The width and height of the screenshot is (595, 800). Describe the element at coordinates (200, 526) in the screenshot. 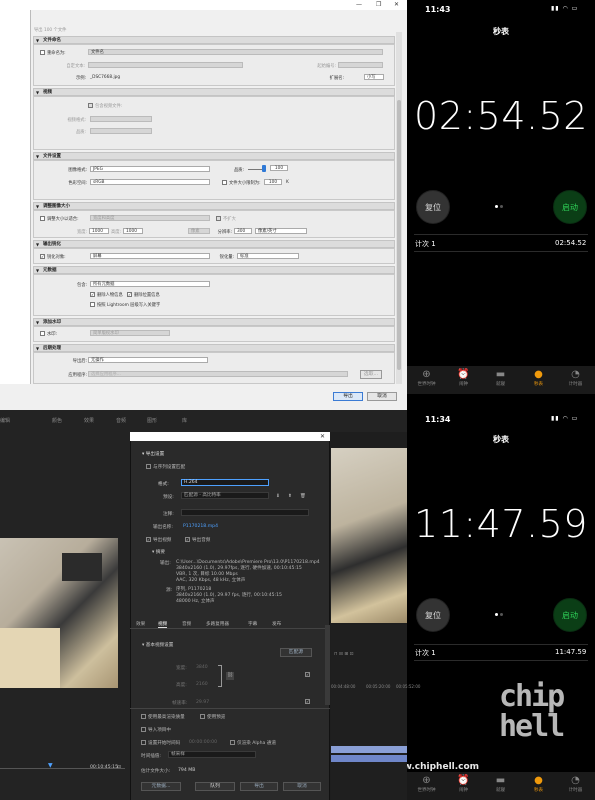

I see `output-name-link: P1170218.mp4` at that location.